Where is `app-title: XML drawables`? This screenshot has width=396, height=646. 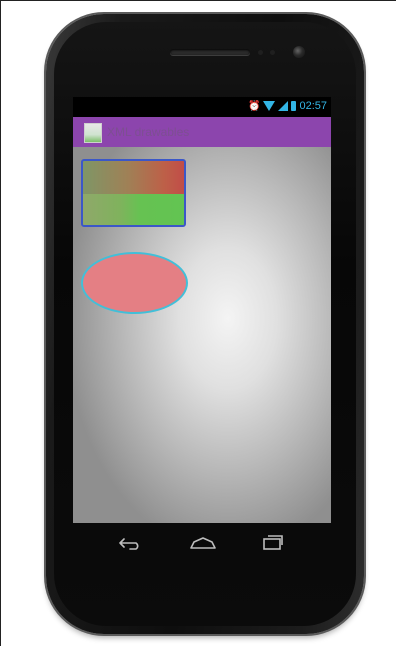 app-title: XML drawables is located at coordinates (148, 132).